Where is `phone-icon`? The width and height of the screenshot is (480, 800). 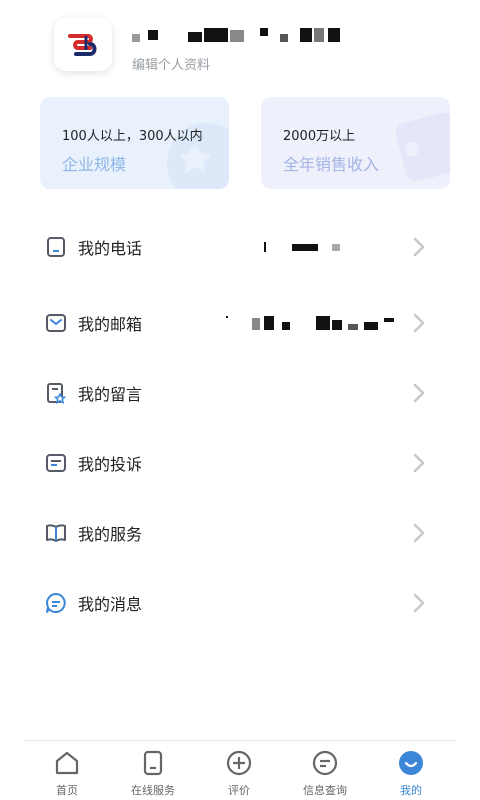
phone-icon is located at coordinates (56, 247).